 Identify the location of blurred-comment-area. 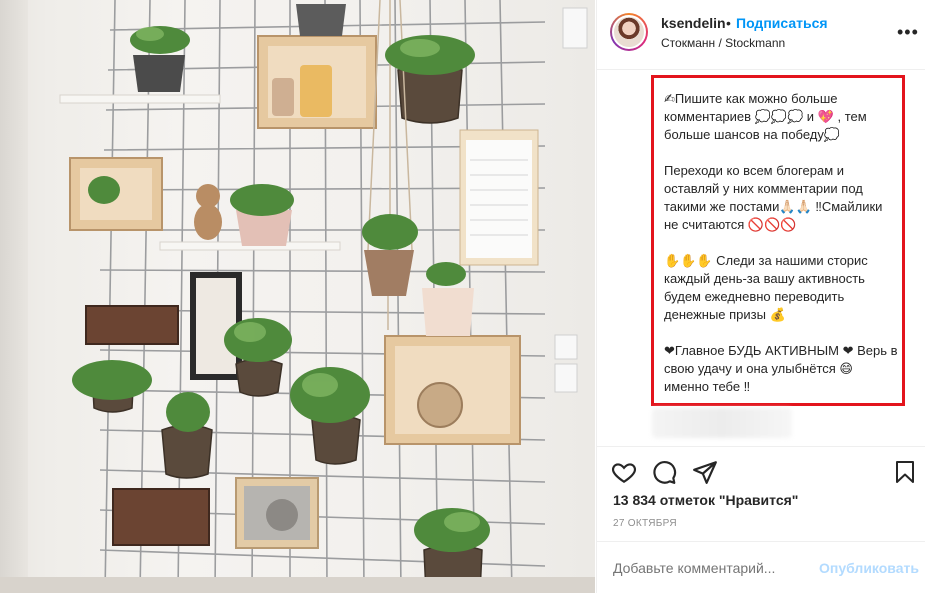
(722, 423).